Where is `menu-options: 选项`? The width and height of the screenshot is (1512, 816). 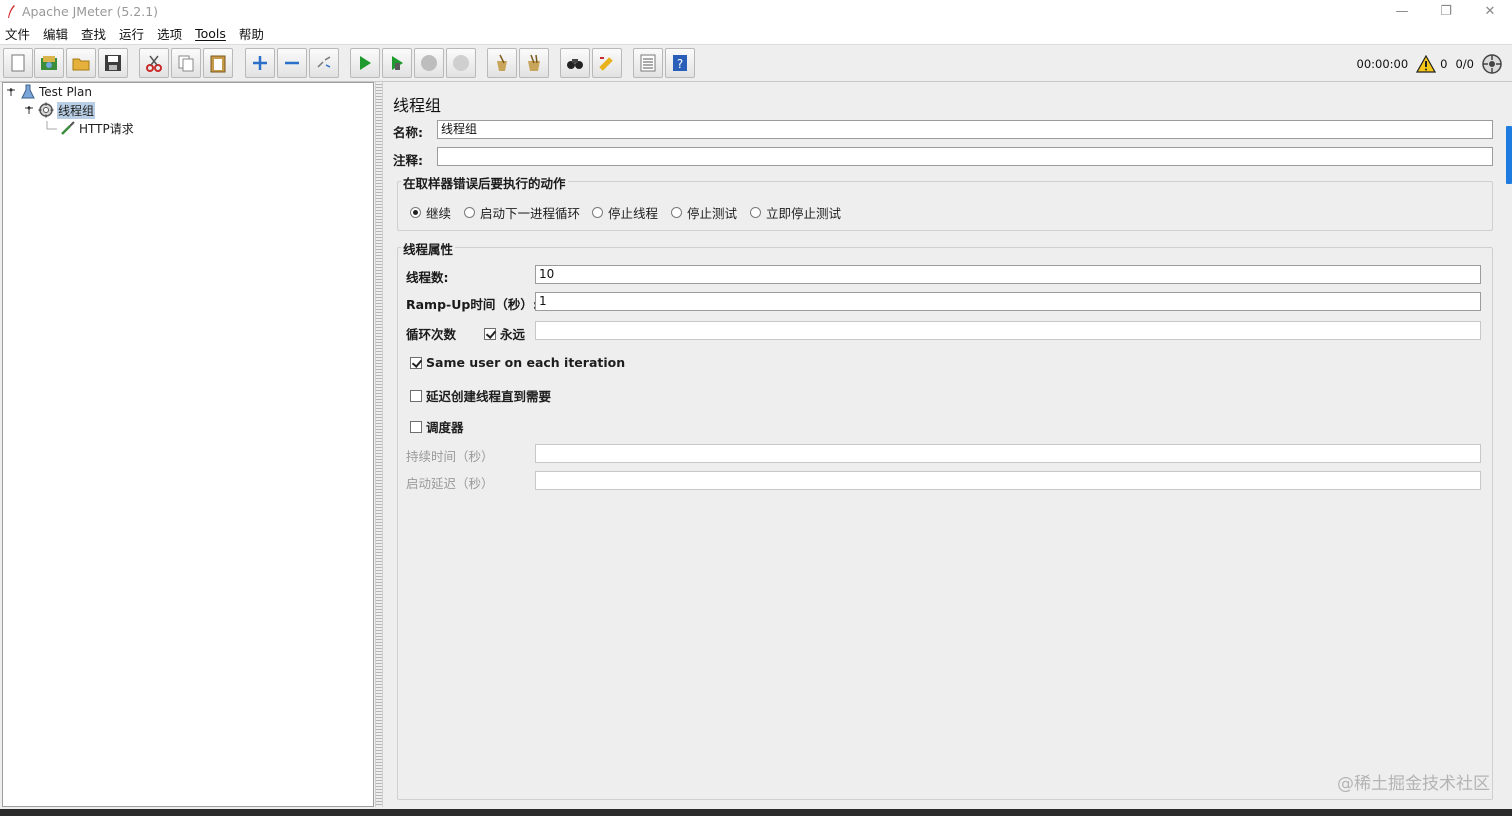
menu-options: 选项 is located at coordinates (169, 33).